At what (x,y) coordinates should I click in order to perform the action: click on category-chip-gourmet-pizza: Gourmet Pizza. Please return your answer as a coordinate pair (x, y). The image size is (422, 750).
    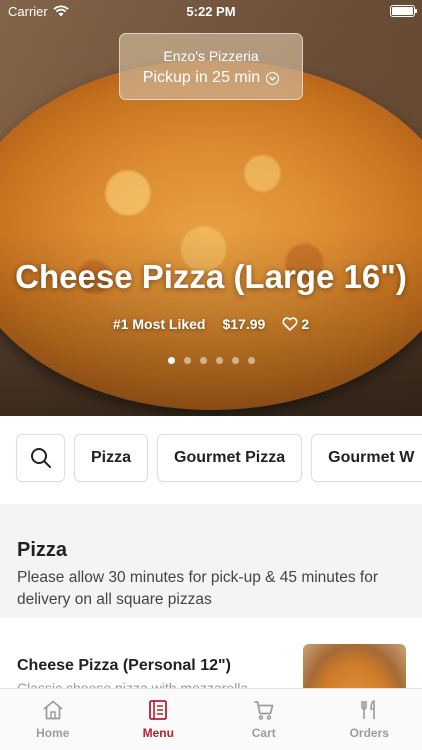
    Looking at the image, I should click on (230, 458).